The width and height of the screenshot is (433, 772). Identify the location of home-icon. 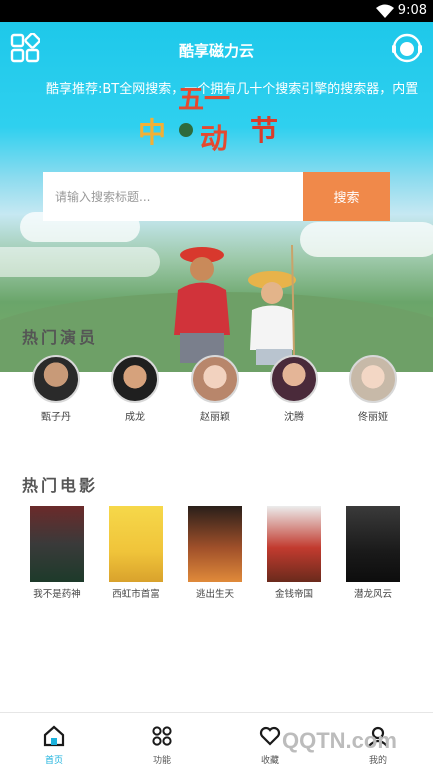
(54, 736).